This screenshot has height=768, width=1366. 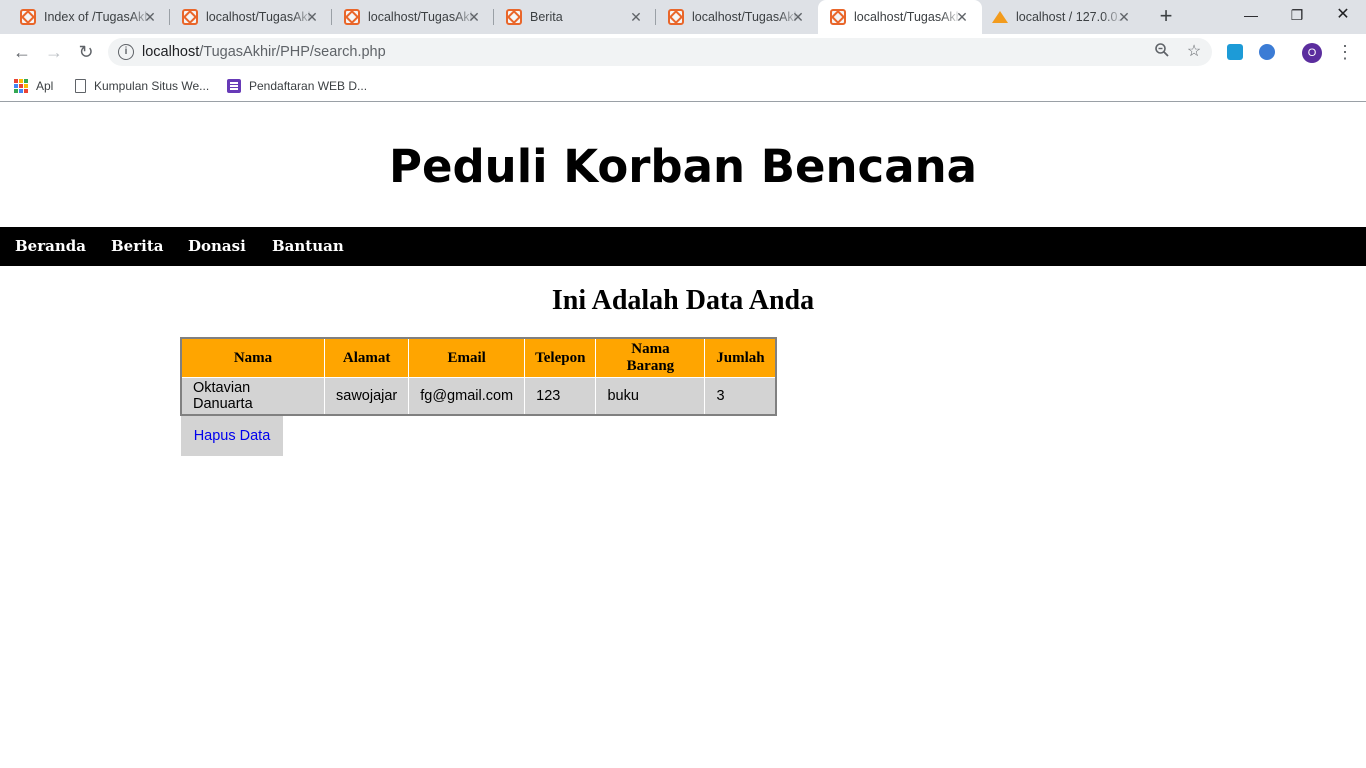 I want to click on browser-tab-active: localhost/TugasAkhir ✕, so click(x=900, y=17).